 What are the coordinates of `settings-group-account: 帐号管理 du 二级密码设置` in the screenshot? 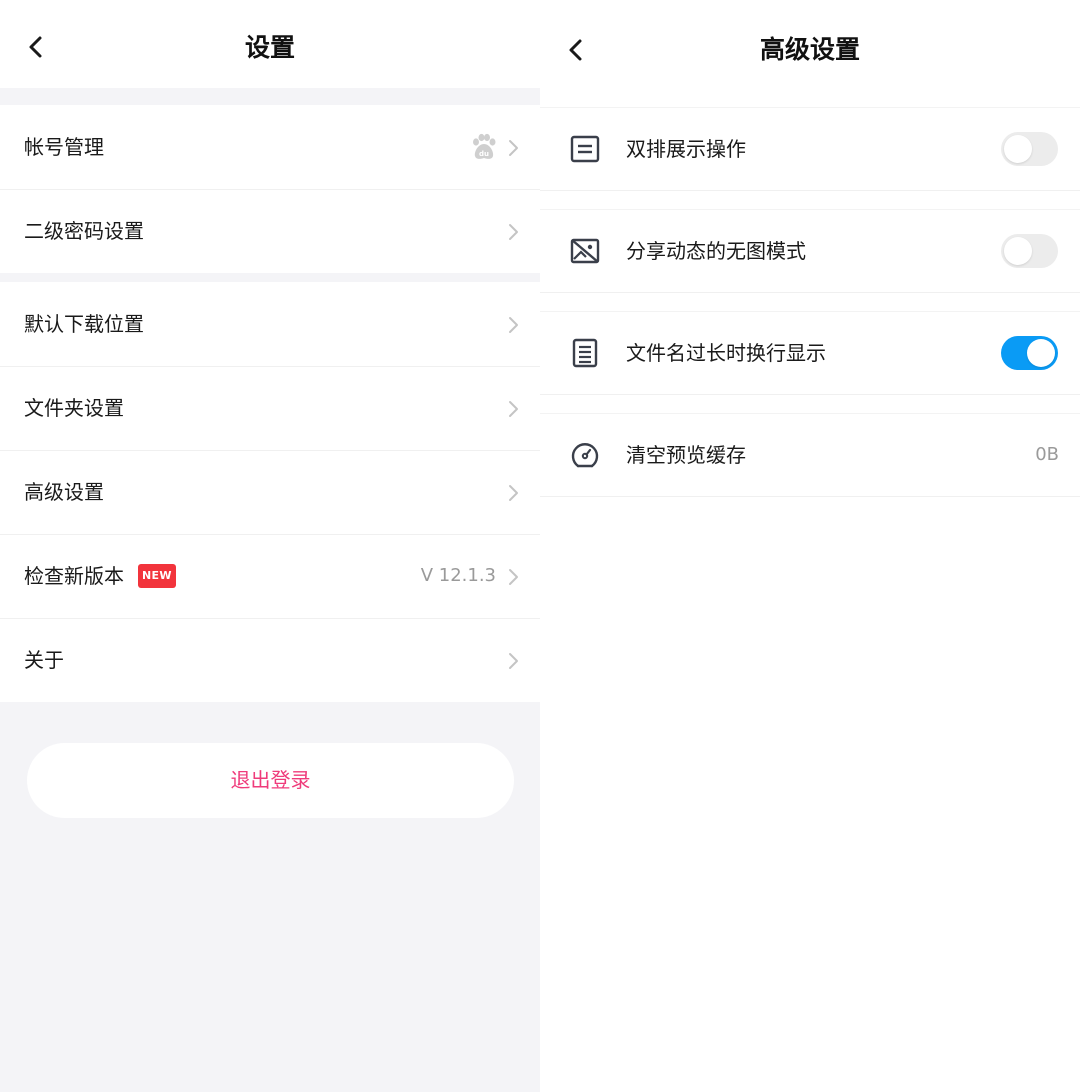 It's located at (270, 189).